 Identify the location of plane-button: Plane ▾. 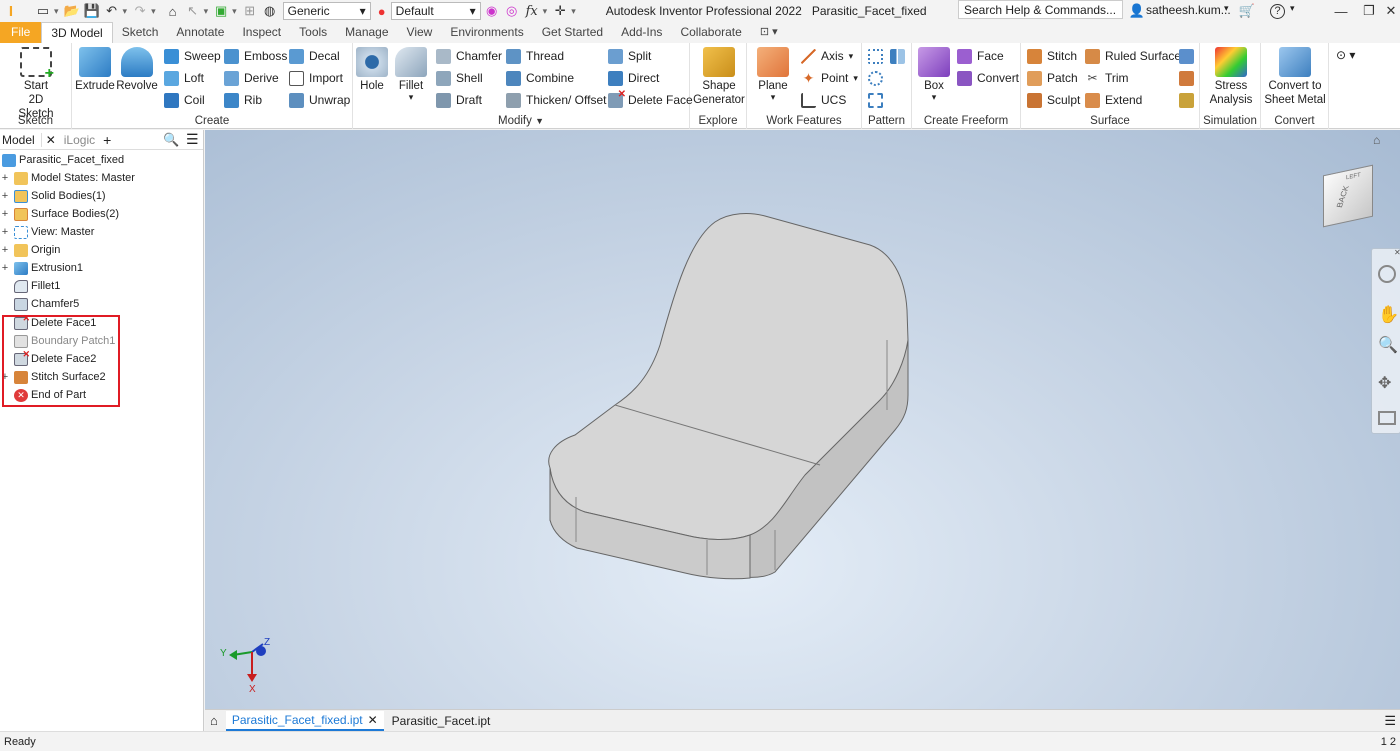
(773, 74).